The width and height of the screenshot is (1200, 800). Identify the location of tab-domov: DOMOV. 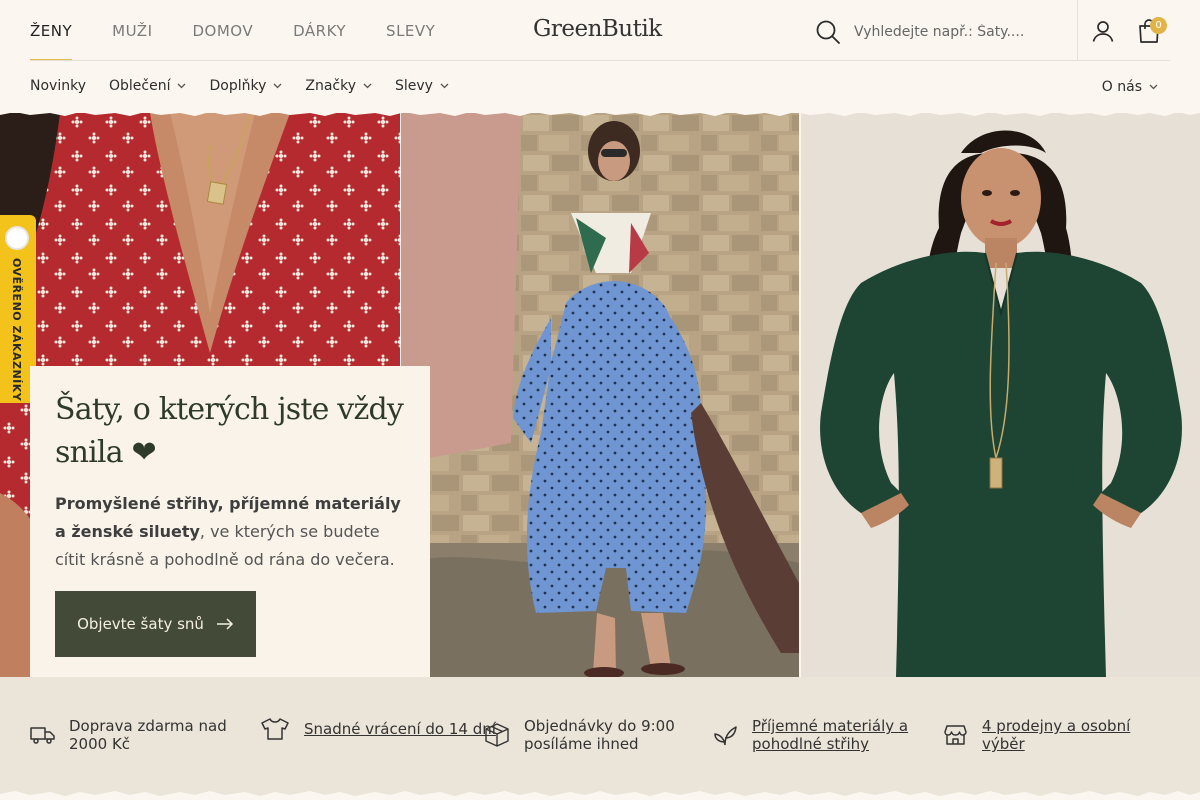
(223, 30).